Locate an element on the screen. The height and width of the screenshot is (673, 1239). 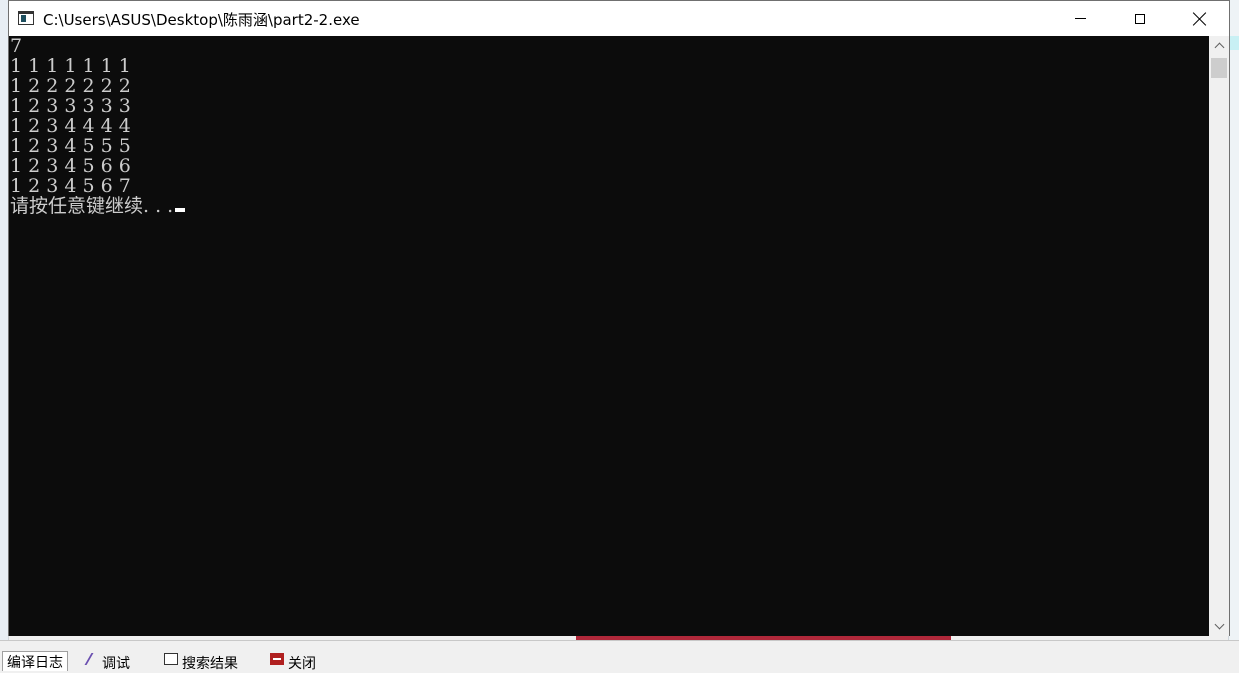
tab-compile-log: 编译日志 is located at coordinates (35, 661).